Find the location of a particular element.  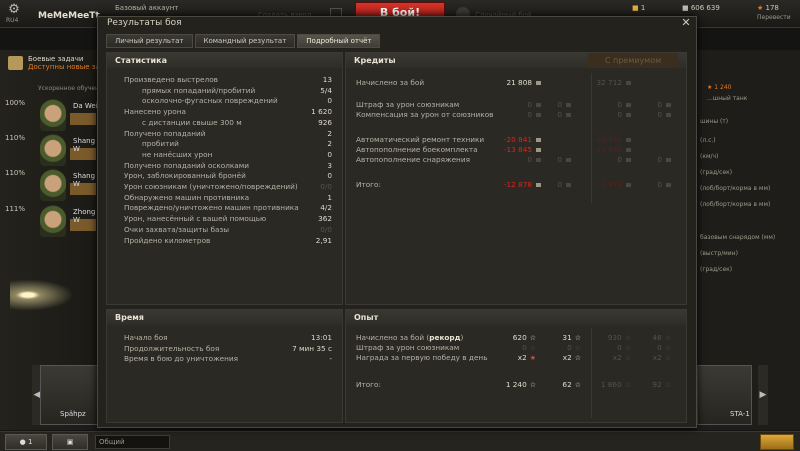

gold-fine: 0 is located at coordinates (564, 105).